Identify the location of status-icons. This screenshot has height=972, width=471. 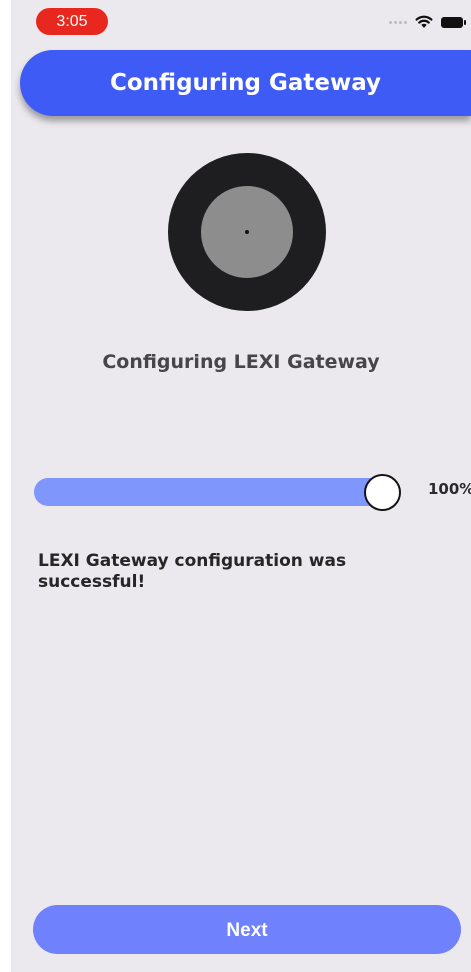
(427, 22).